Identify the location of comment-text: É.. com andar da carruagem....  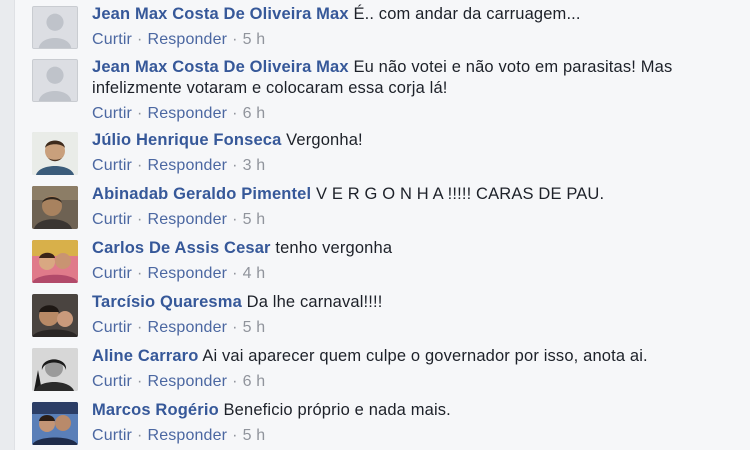
(467, 14).